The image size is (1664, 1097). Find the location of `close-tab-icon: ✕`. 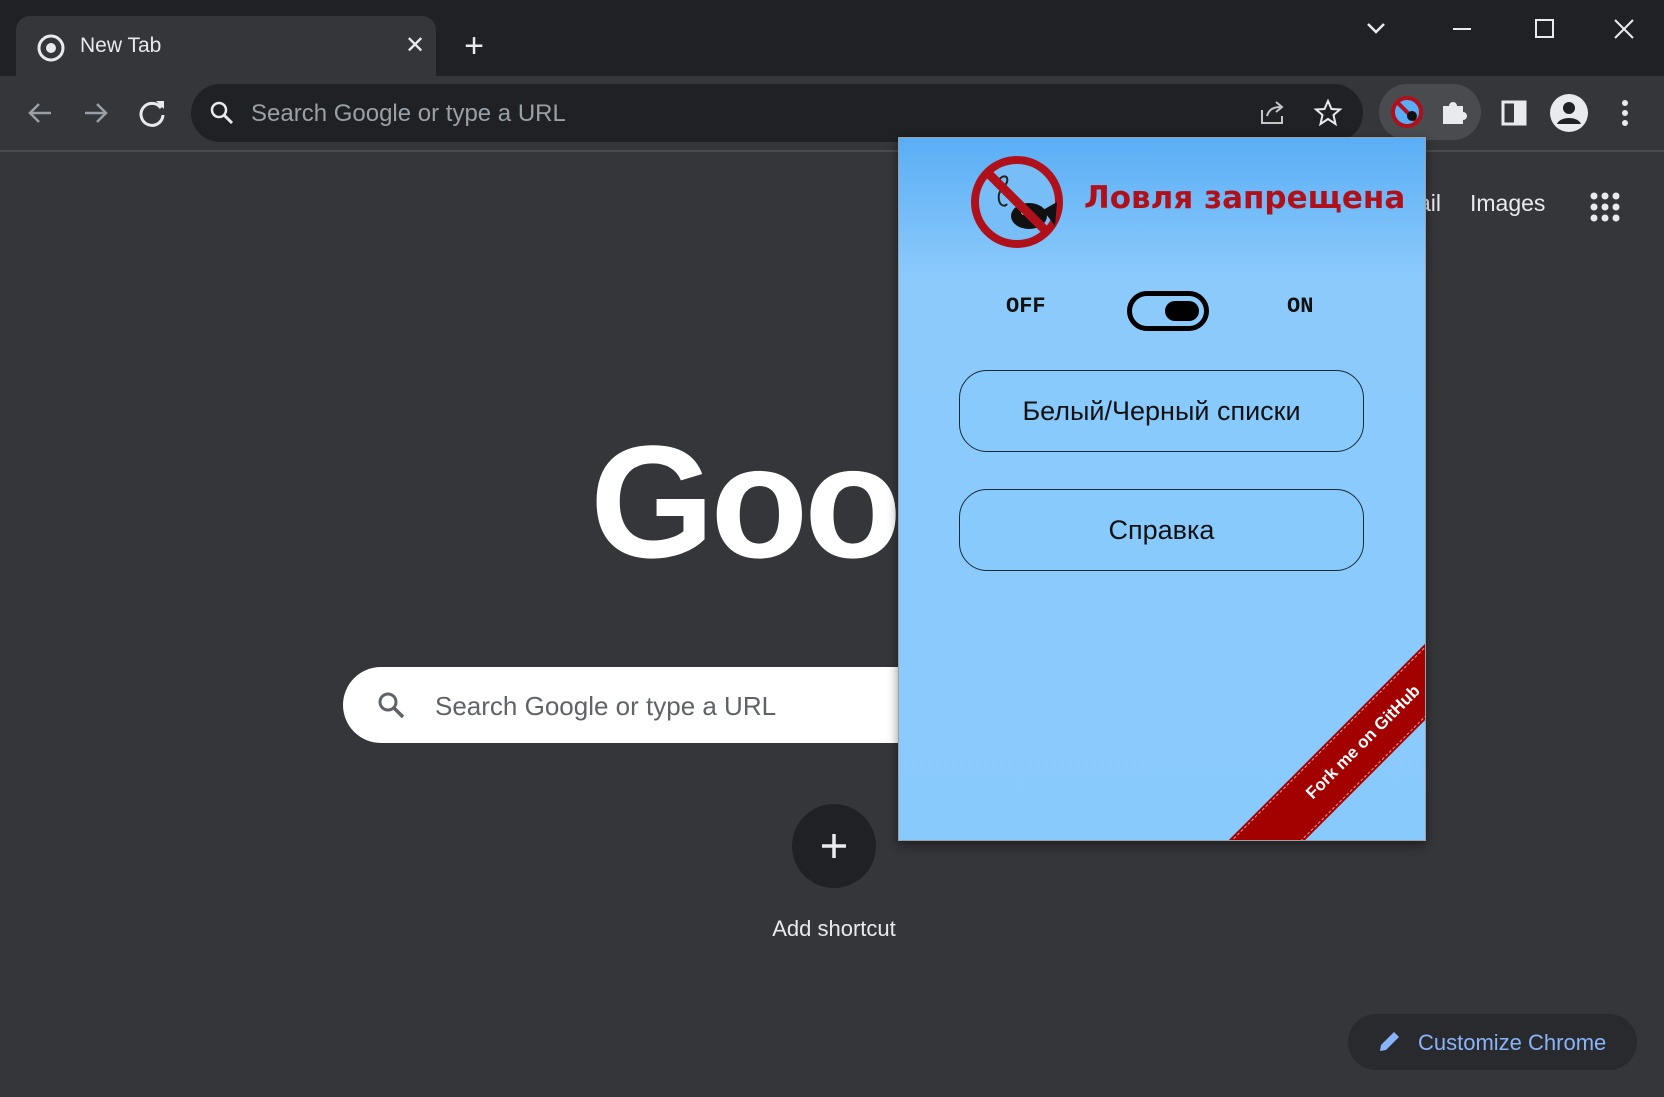

close-tab-icon: ✕ is located at coordinates (415, 46).